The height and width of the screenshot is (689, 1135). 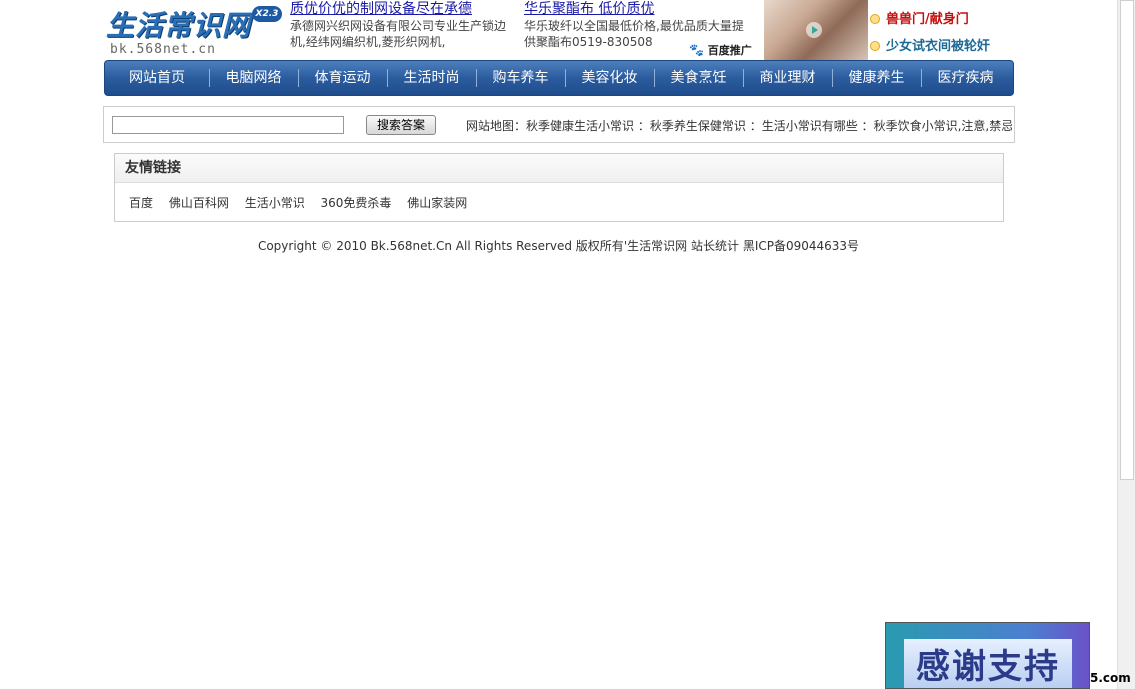 What do you see at coordinates (253, 78) in the screenshot?
I see `nav-item-computer: 电脑网络` at bounding box center [253, 78].